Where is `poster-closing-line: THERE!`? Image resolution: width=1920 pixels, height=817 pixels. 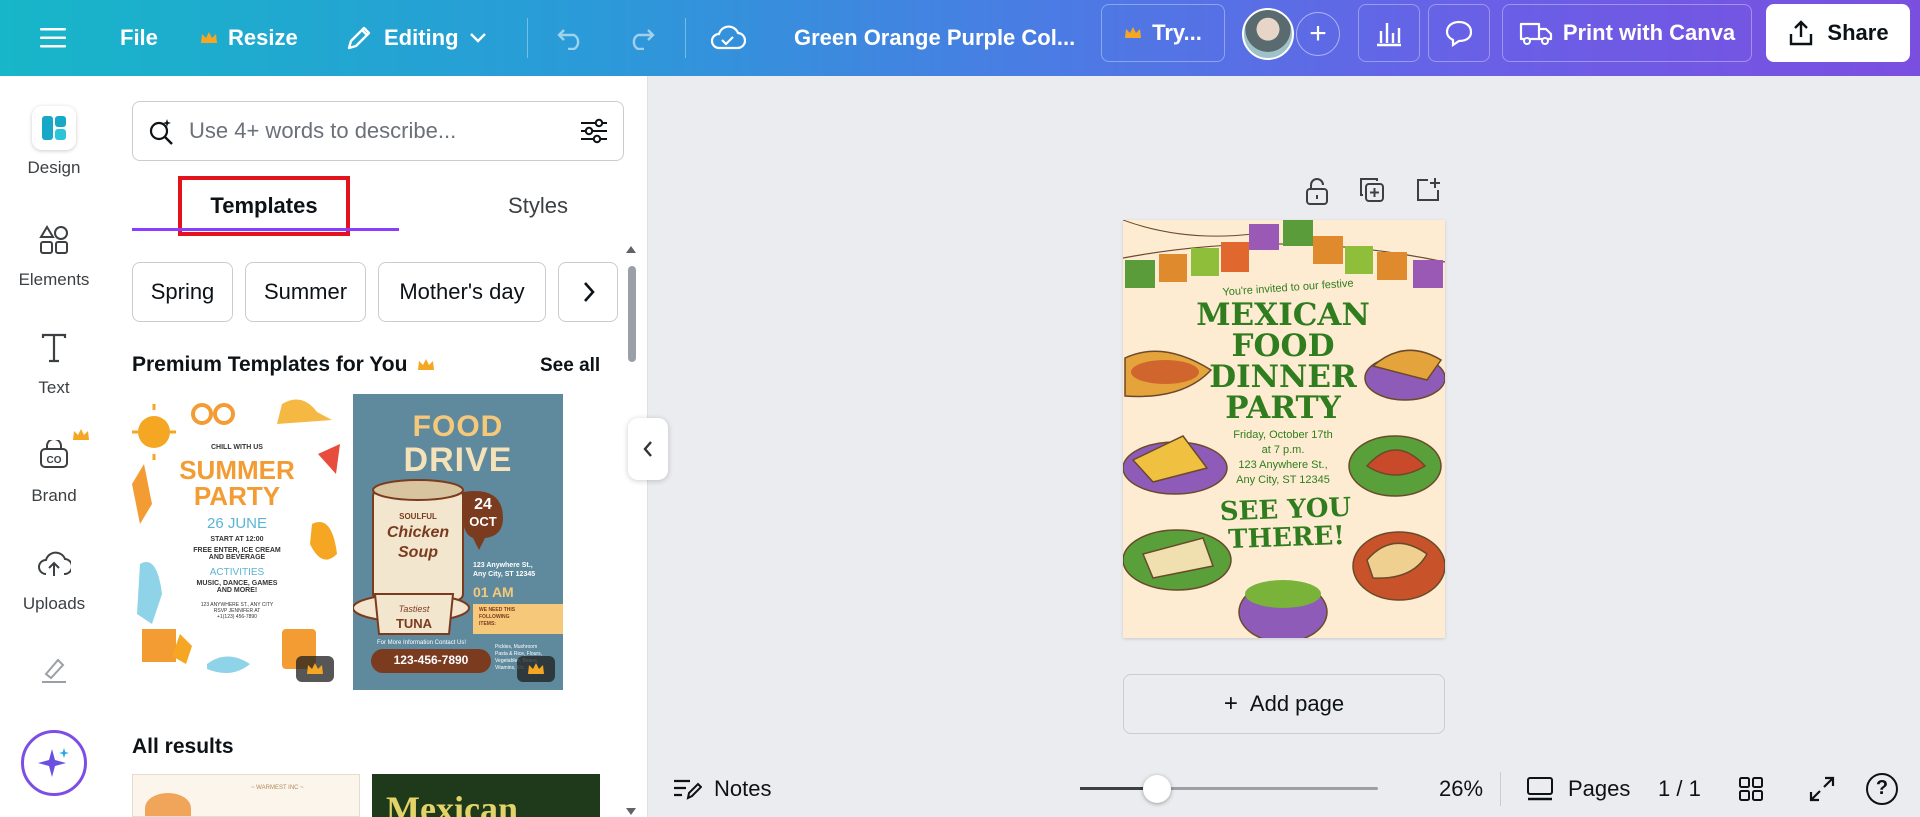
poster-closing-line: THERE! is located at coordinates (1286, 538).